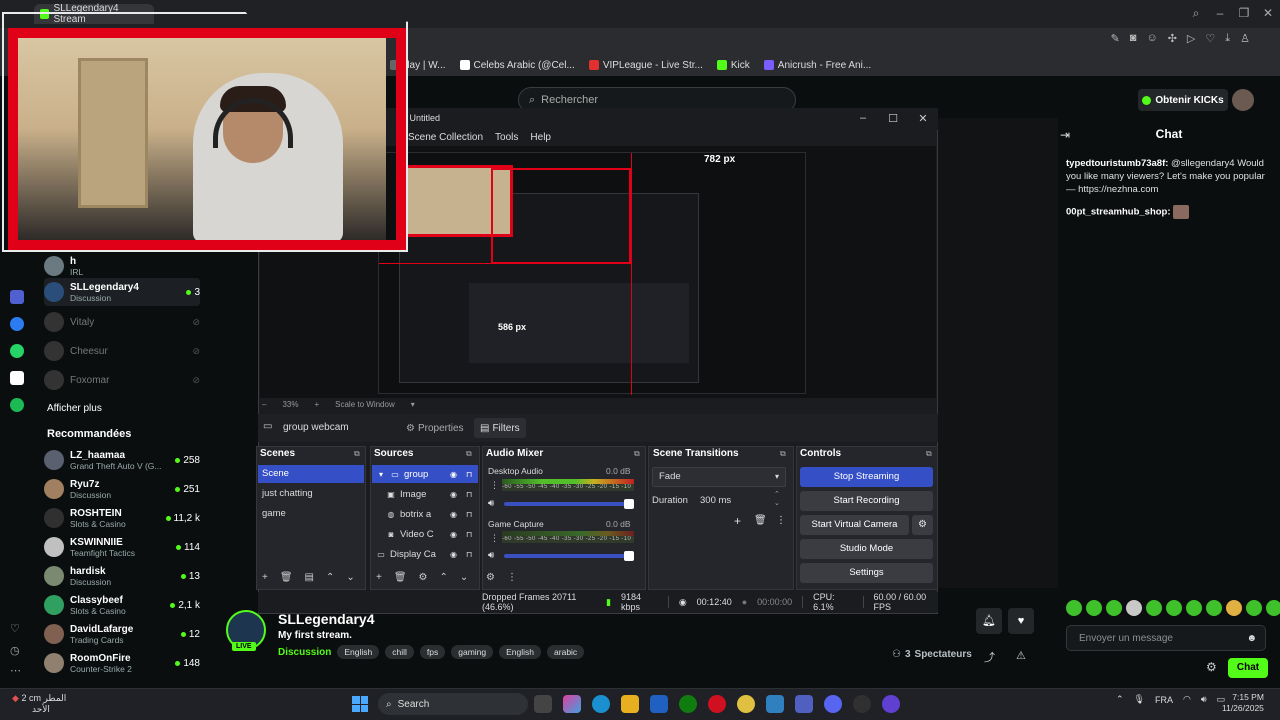 The width and height of the screenshot is (1280, 720). What do you see at coordinates (17, 324) in the screenshot?
I see `messenger-icon` at bounding box center [17, 324].